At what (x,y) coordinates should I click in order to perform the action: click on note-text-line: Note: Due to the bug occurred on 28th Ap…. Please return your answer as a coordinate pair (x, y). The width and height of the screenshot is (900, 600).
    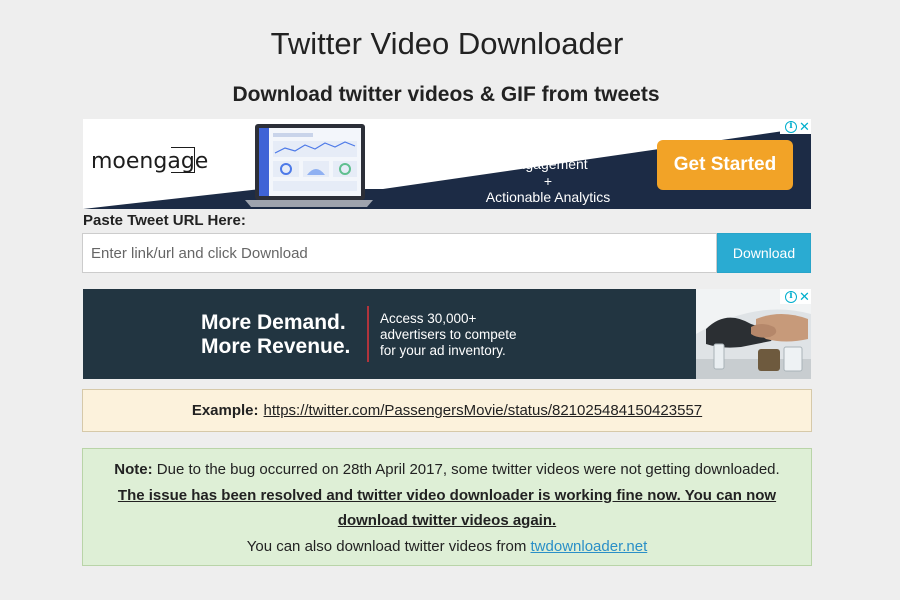
    Looking at the image, I should click on (447, 470).